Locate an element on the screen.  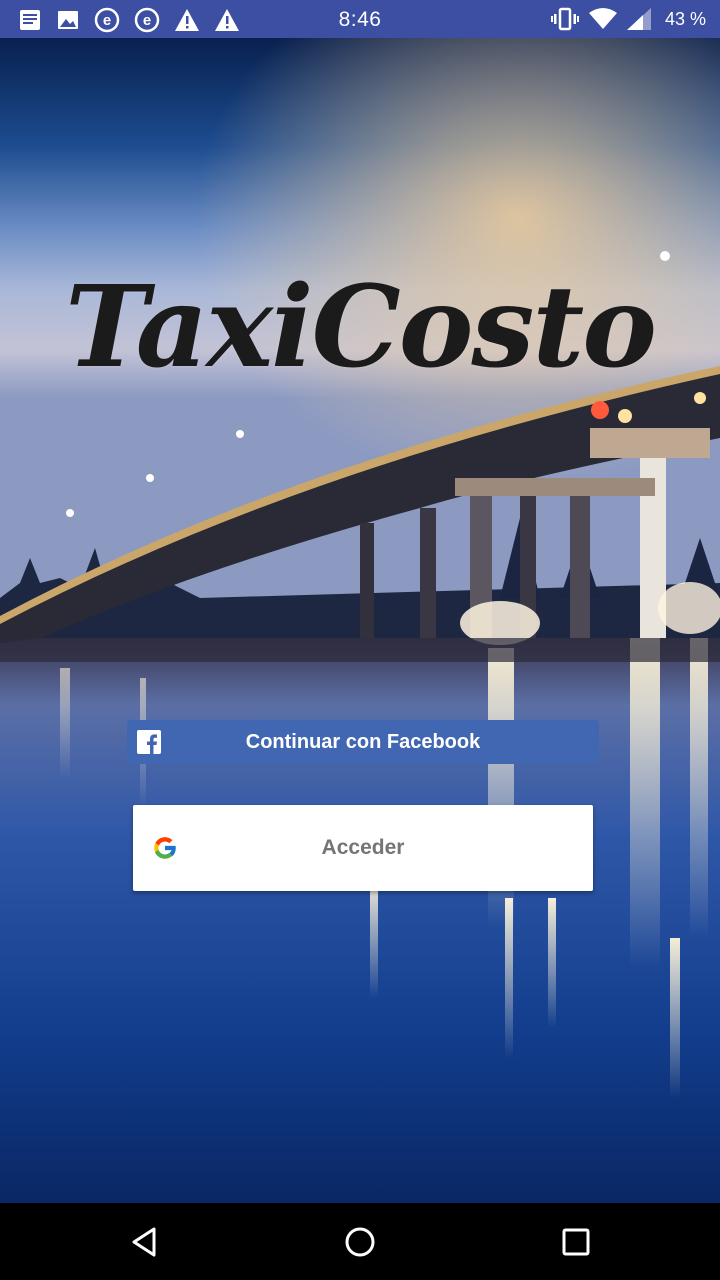
system-icons: 43 % is located at coordinates (628, 19).